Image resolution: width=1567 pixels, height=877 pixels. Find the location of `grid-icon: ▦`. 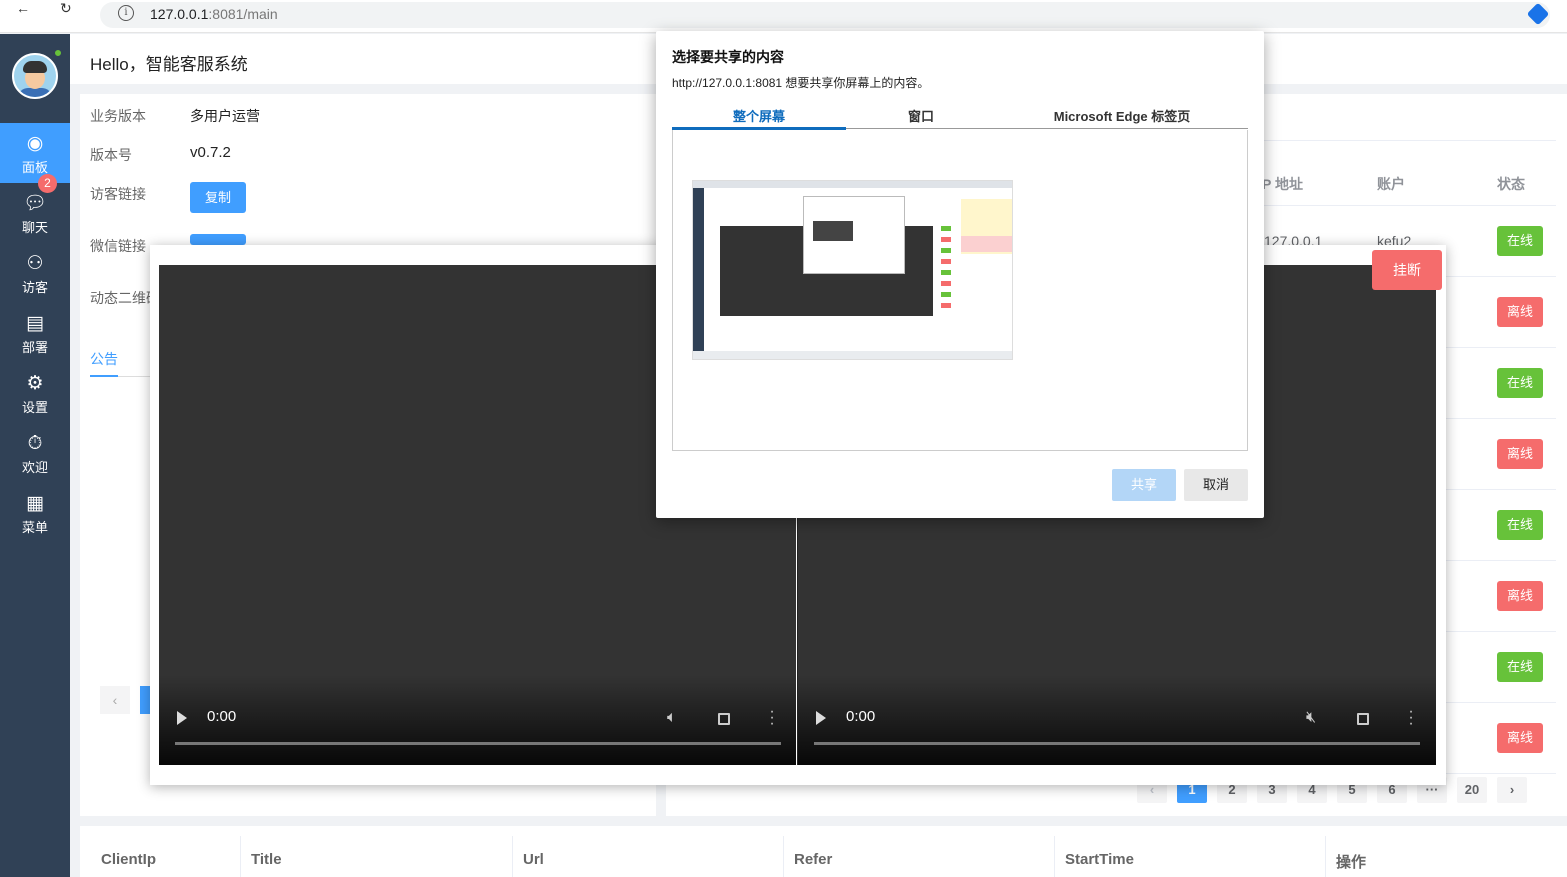

grid-icon: ▦ is located at coordinates (35, 503).